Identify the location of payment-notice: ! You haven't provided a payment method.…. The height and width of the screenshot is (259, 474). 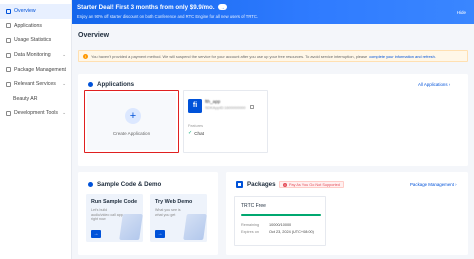
(273, 56).